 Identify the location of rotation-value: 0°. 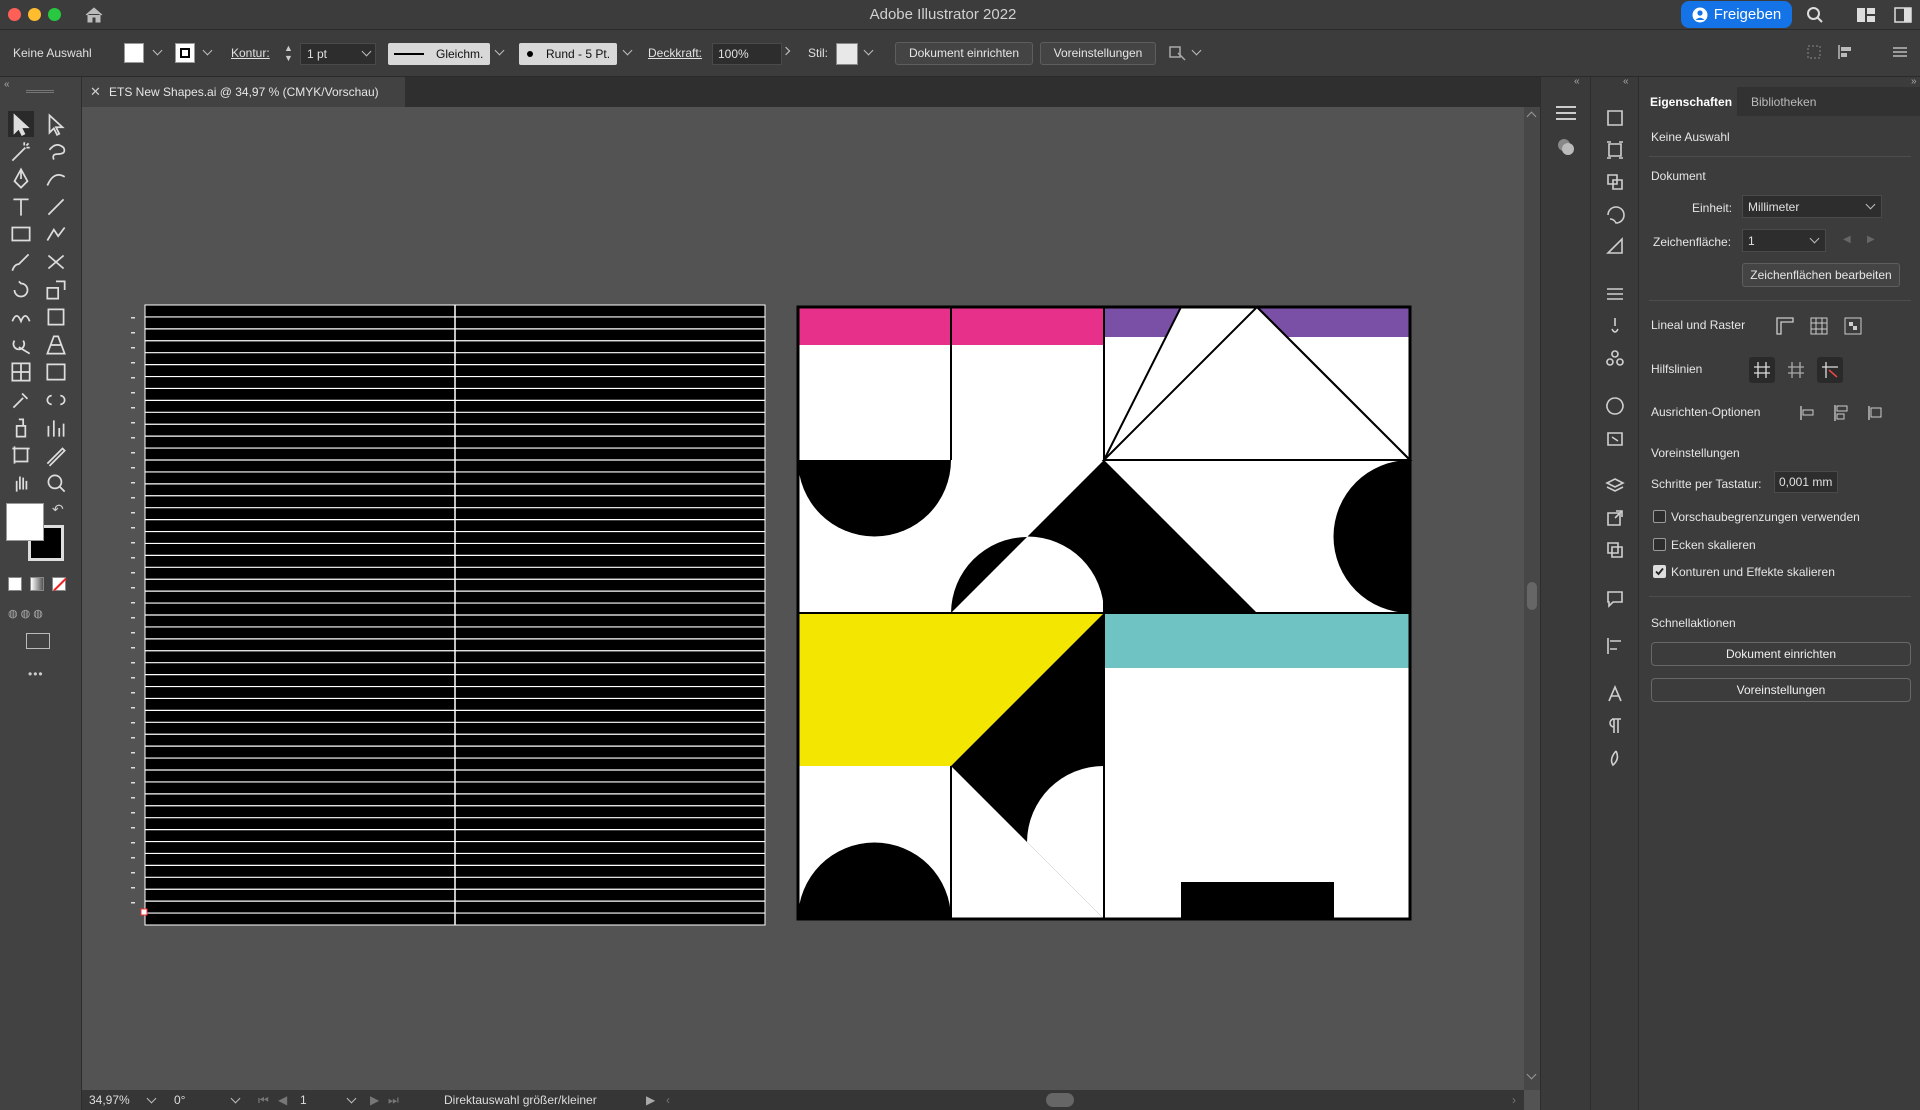
(179, 1100).